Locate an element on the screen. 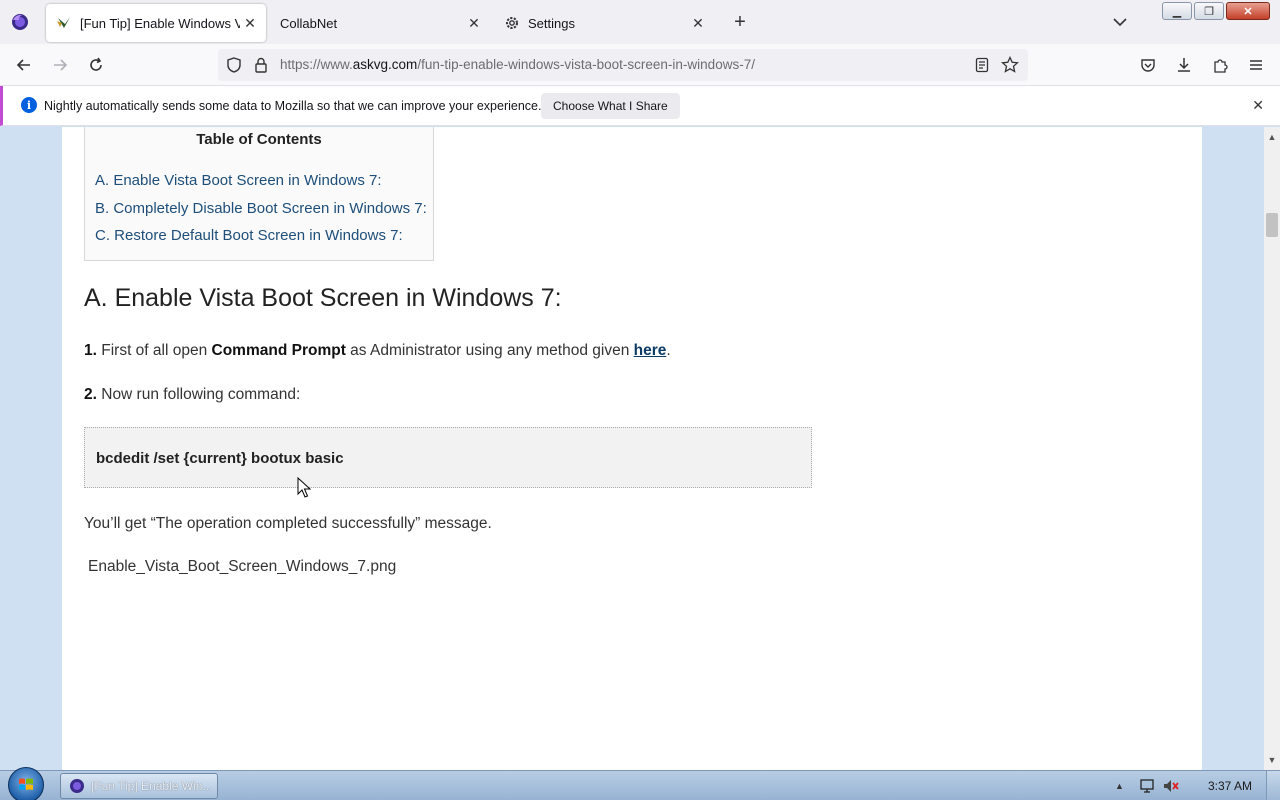  close-window-button: ✕ is located at coordinates (1248, 11).